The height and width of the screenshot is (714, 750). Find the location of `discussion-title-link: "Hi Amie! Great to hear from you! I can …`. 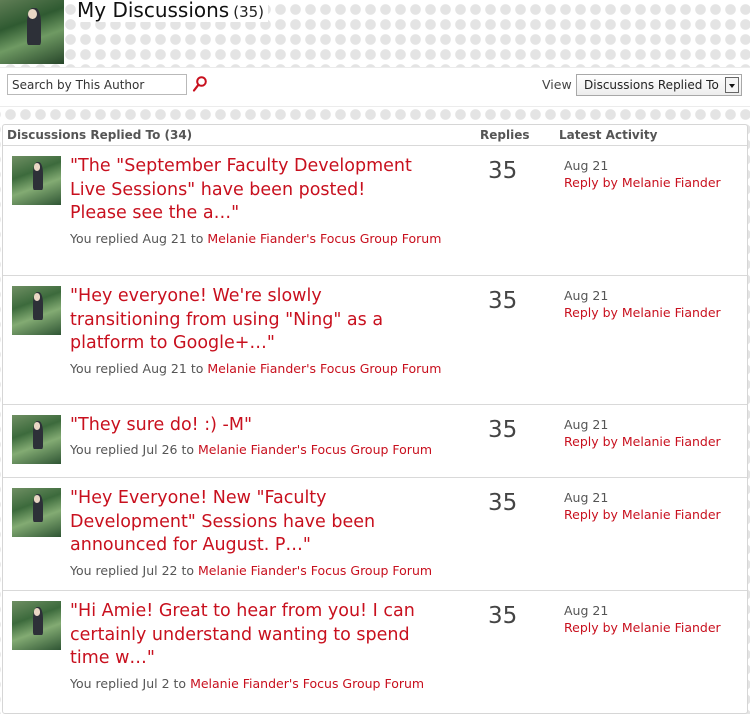

discussion-title-link: "Hi Amie! Great to hear from you! I can … is located at coordinates (270, 635).